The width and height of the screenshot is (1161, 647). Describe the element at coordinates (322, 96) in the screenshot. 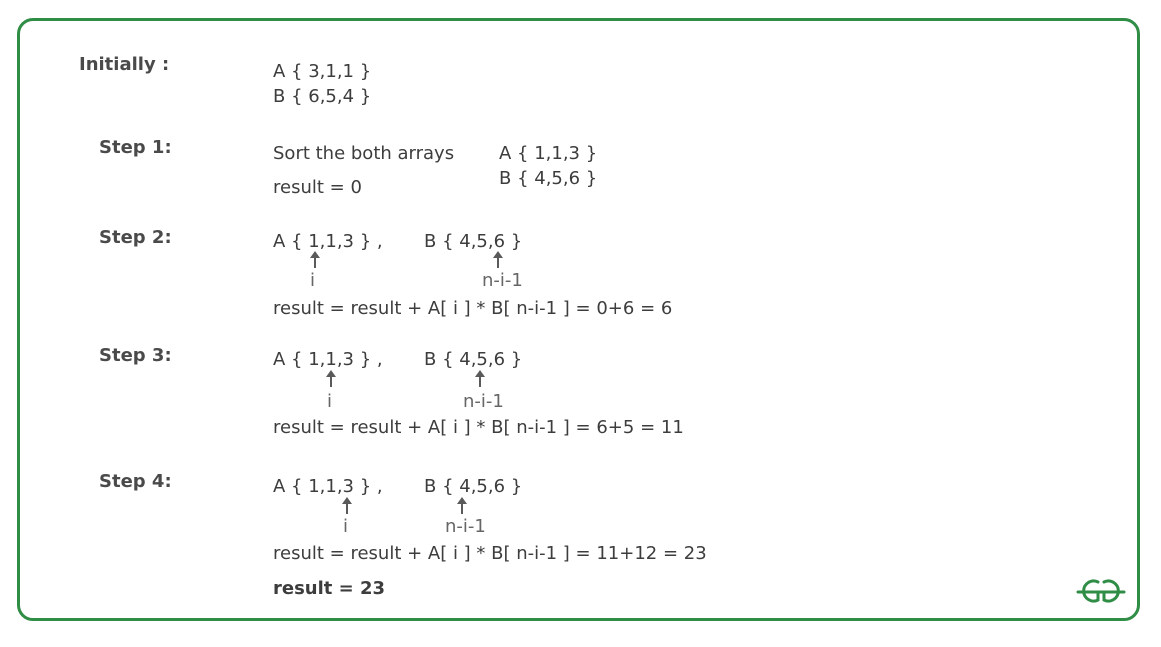

I see `initial-array-b: B { 6,5,4 }` at that location.